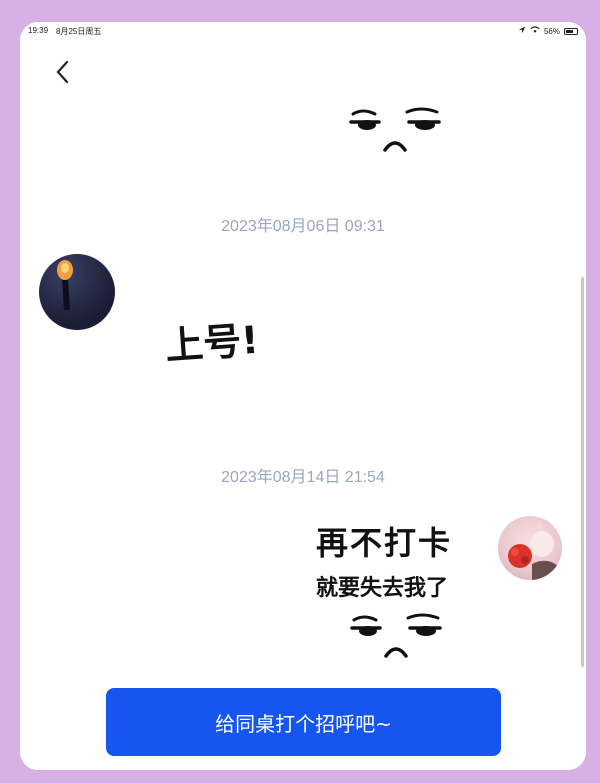 The image size is (600, 783). I want to click on sticker-message: 上号!, so click(212, 343).